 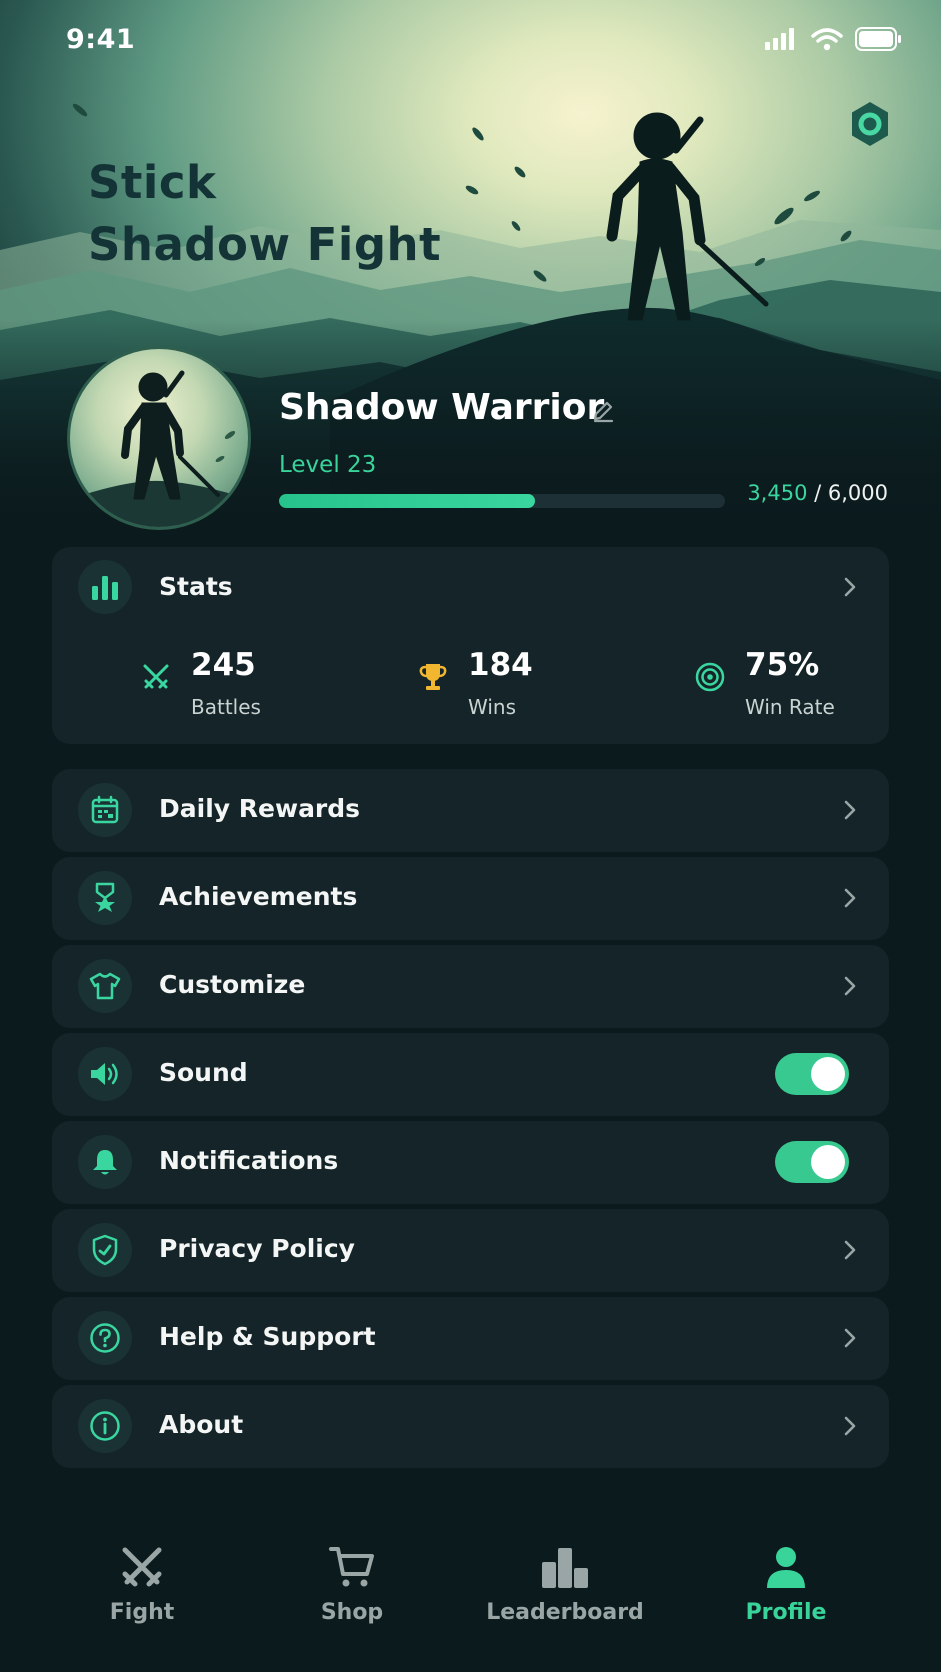 I want to click on bar-chart-icon, so click(x=105, y=588).